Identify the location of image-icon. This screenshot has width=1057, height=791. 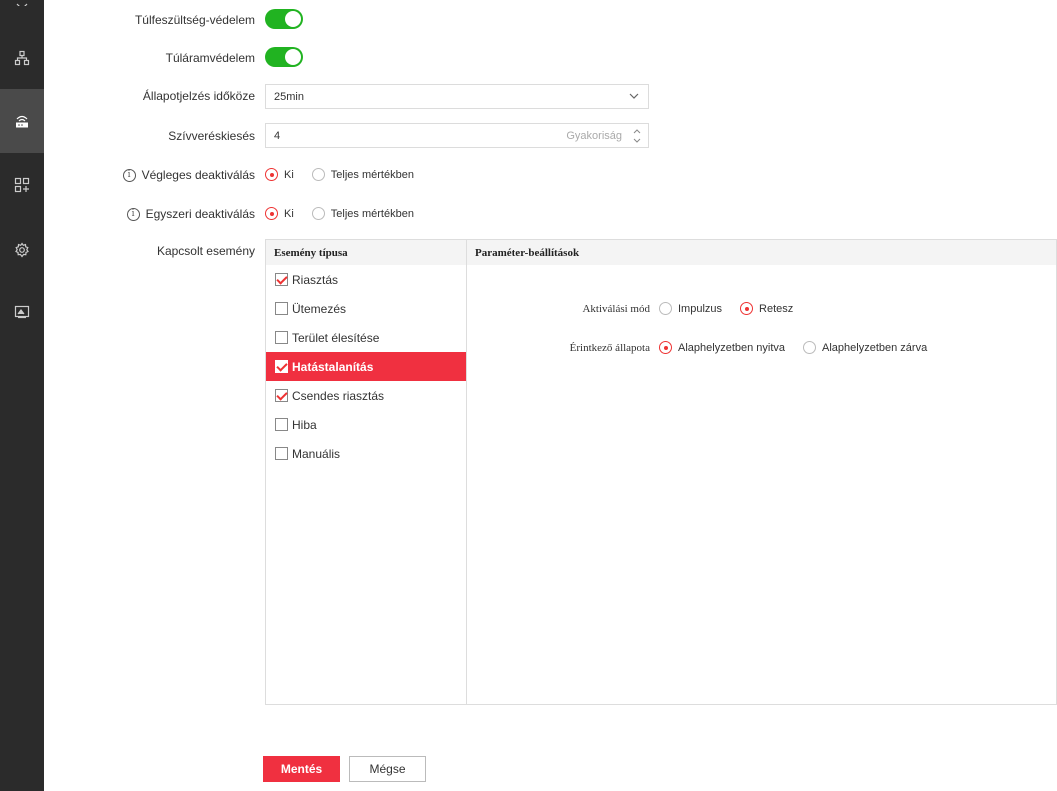
(22, 312).